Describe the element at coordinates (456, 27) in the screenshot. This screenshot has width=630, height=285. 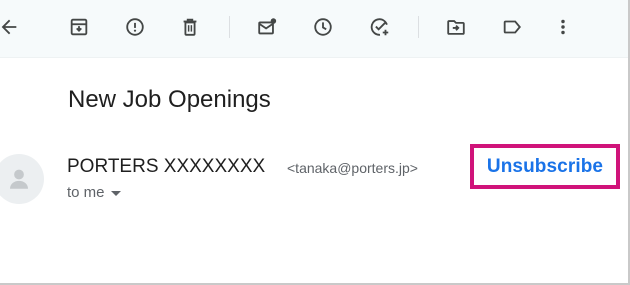
I see `move-to-icon` at that location.